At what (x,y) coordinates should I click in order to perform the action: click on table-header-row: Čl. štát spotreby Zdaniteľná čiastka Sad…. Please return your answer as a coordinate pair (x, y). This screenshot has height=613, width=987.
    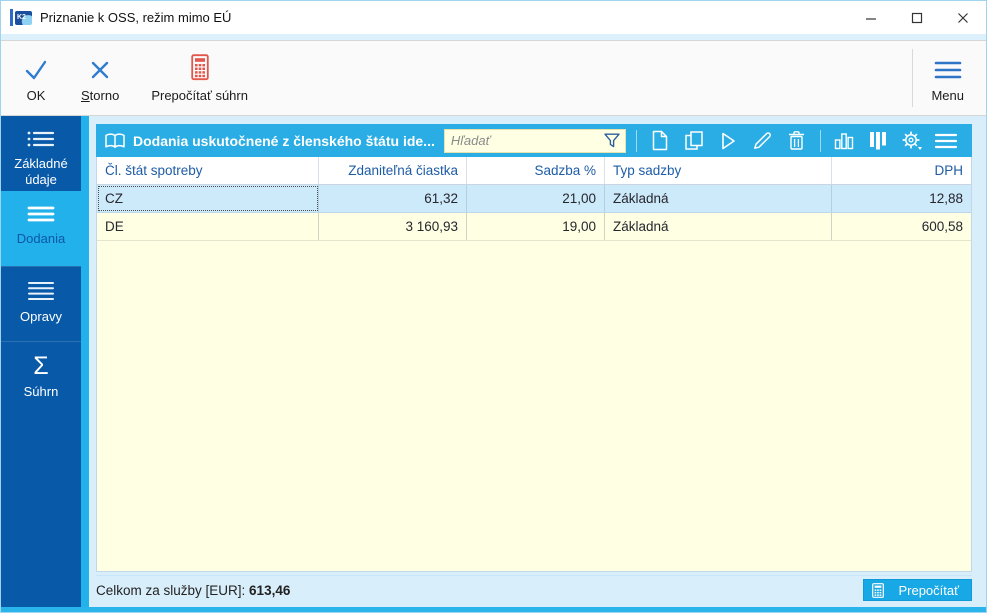
    Looking at the image, I should click on (534, 171).